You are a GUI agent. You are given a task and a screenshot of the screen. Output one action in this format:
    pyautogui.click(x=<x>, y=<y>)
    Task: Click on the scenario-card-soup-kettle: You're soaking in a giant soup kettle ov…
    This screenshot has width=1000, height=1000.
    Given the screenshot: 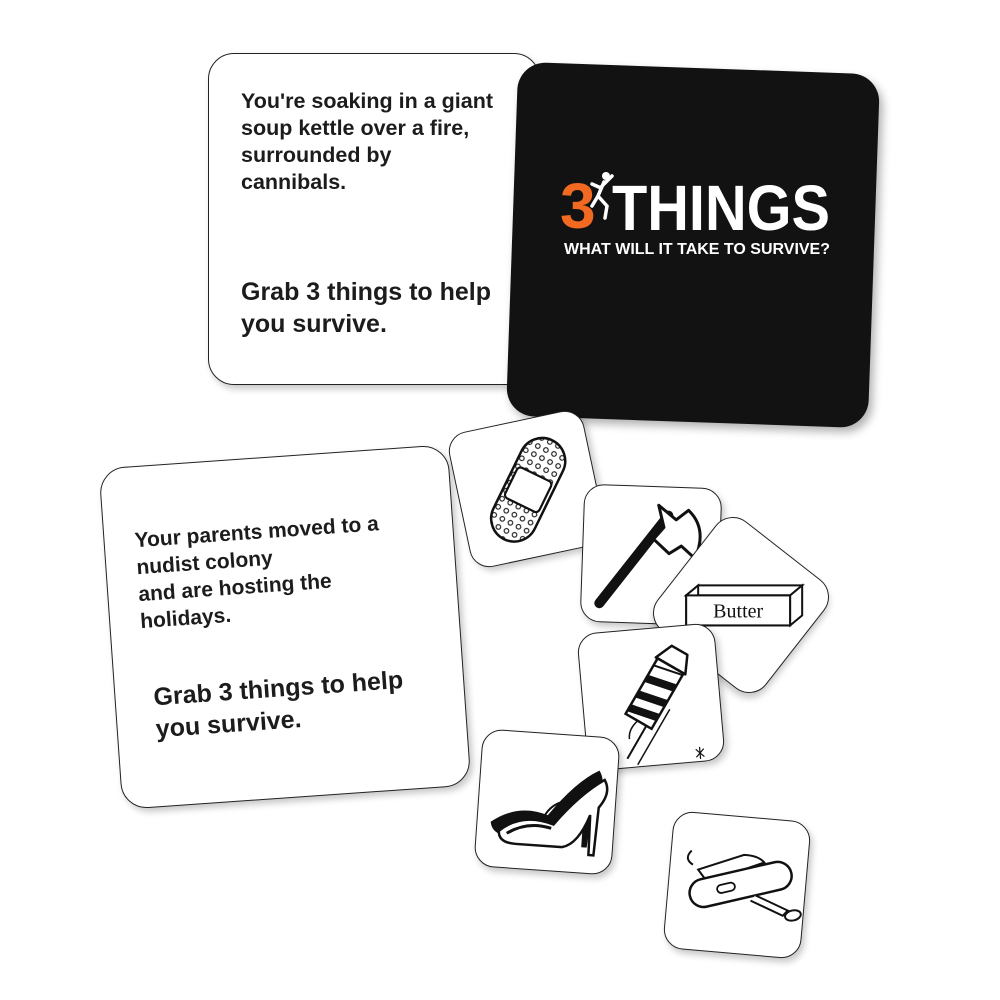 What is the action you would take?
    pyautogui.click(x=374, y=219)
    